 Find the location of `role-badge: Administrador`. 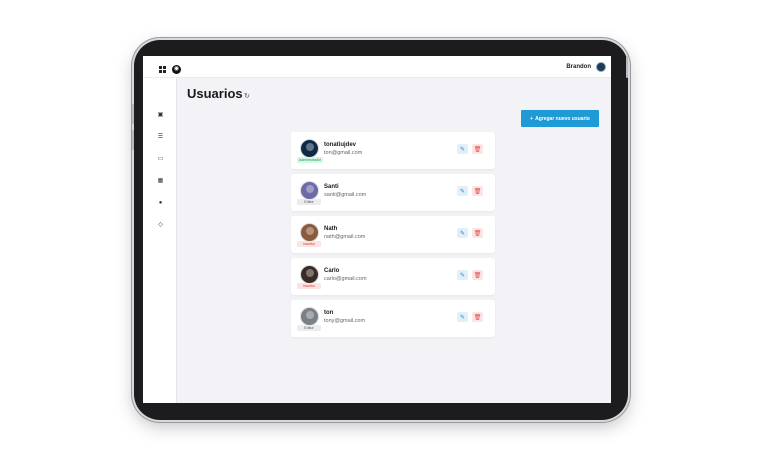

role-badge: Administrador is located at coordinates (310, 160).